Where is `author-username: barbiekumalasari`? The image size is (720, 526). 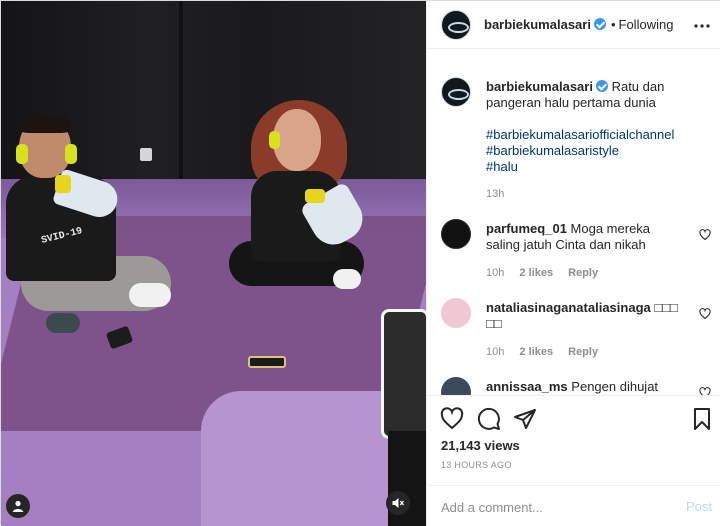 author-username: barbiekumalasari is located at coordinates (537, 24).